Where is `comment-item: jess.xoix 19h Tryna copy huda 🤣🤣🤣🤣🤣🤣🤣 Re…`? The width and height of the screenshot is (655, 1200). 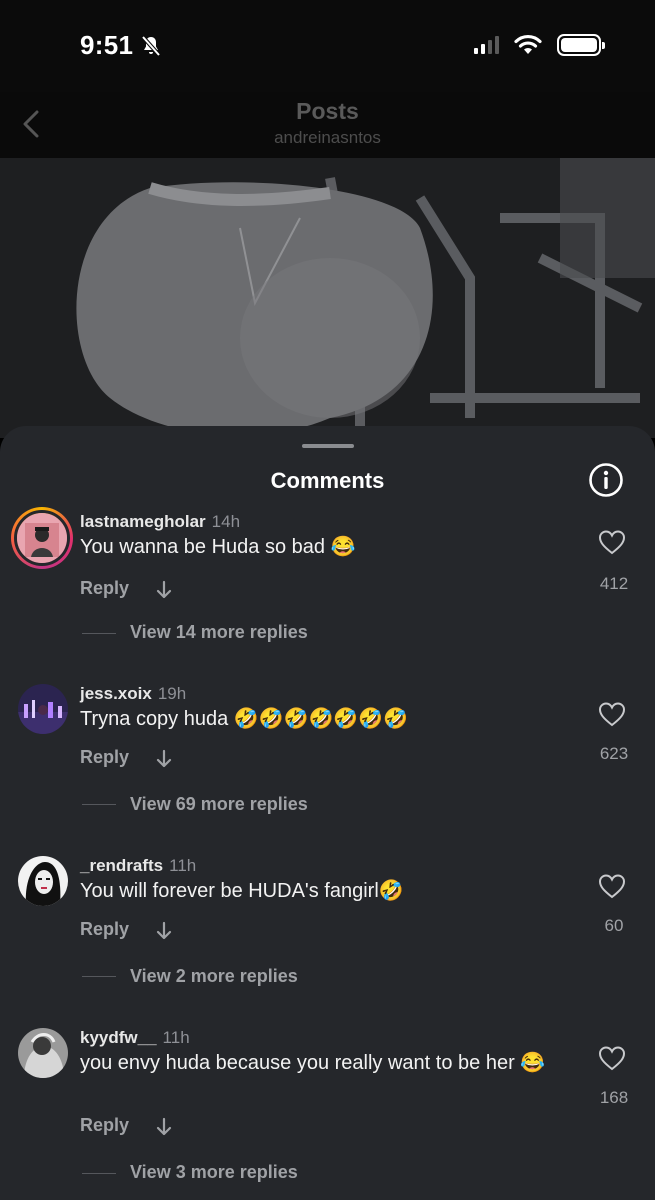 comment-item: jess.xoix 19h Tryna copy huda 🤣🤣🤣🤣🤣🤣🤣 Re… is located at coordinates (327, 764).